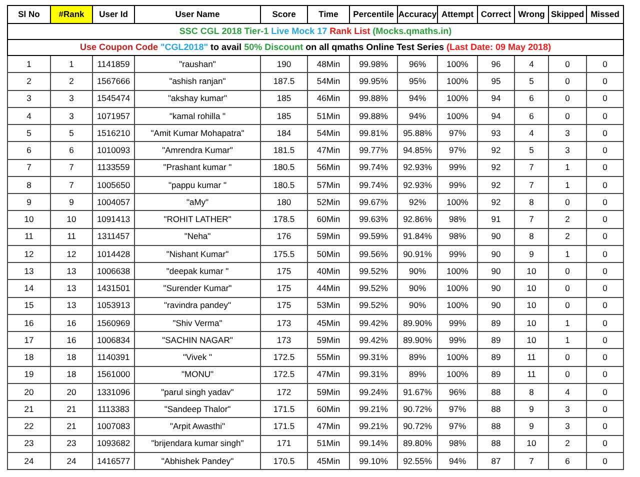  What do you see at coordinates (197, 237) in the screenshot?
I see `table-cell: "Neha"` at bounding box center [197, 237].